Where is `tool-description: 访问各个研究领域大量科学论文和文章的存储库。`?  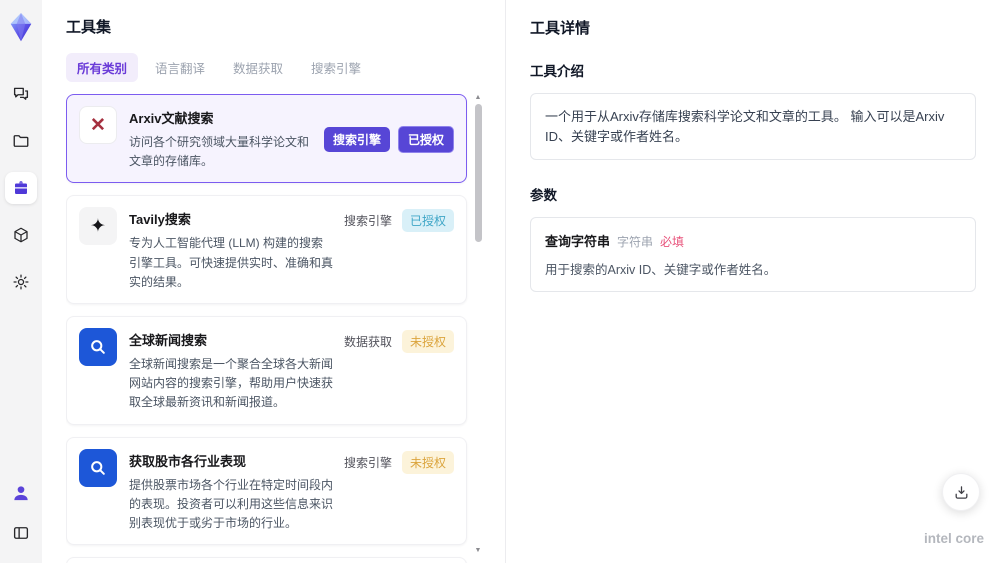
tool-description: 访问各个研究领域大量科学论文和文章的存储库。 is located at coordinates (219, 152).